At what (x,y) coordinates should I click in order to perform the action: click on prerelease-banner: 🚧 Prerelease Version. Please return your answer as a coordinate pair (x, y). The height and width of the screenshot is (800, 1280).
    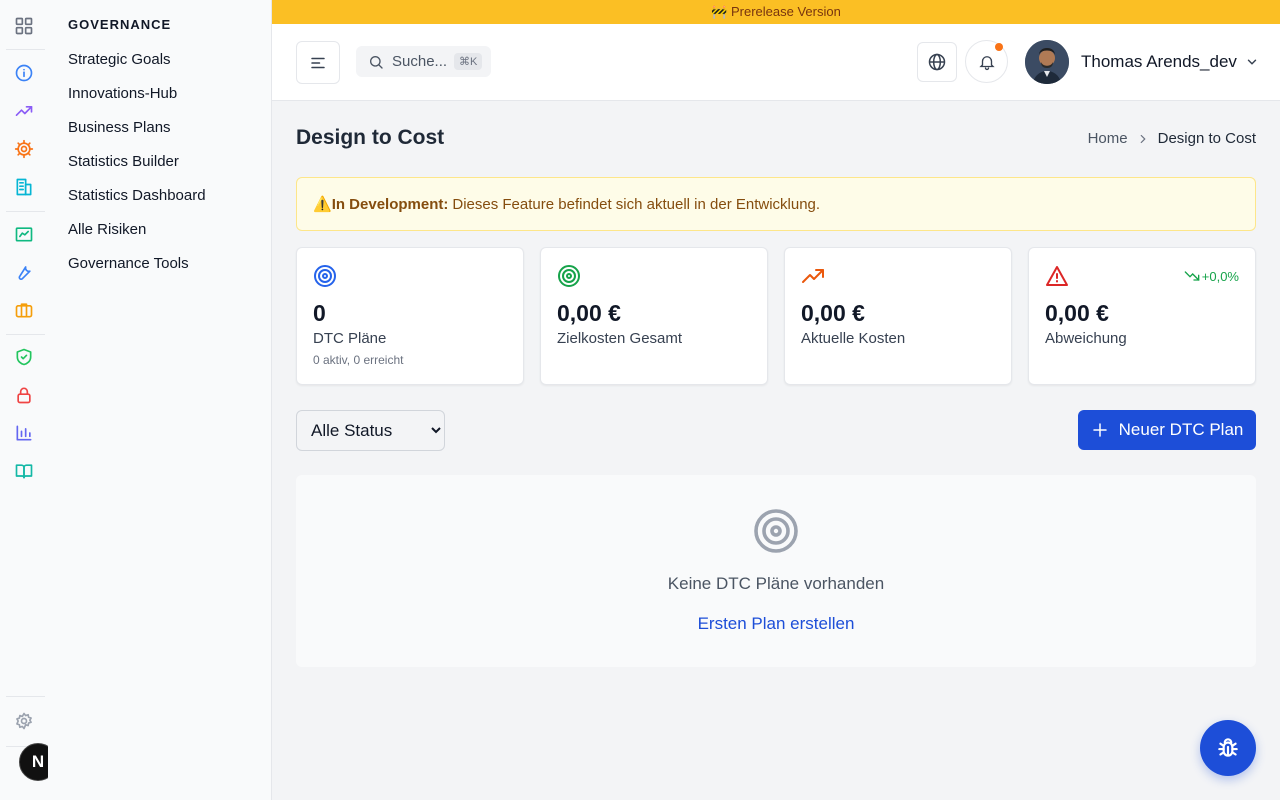
    Looking at the image, I should click on (776, 12).